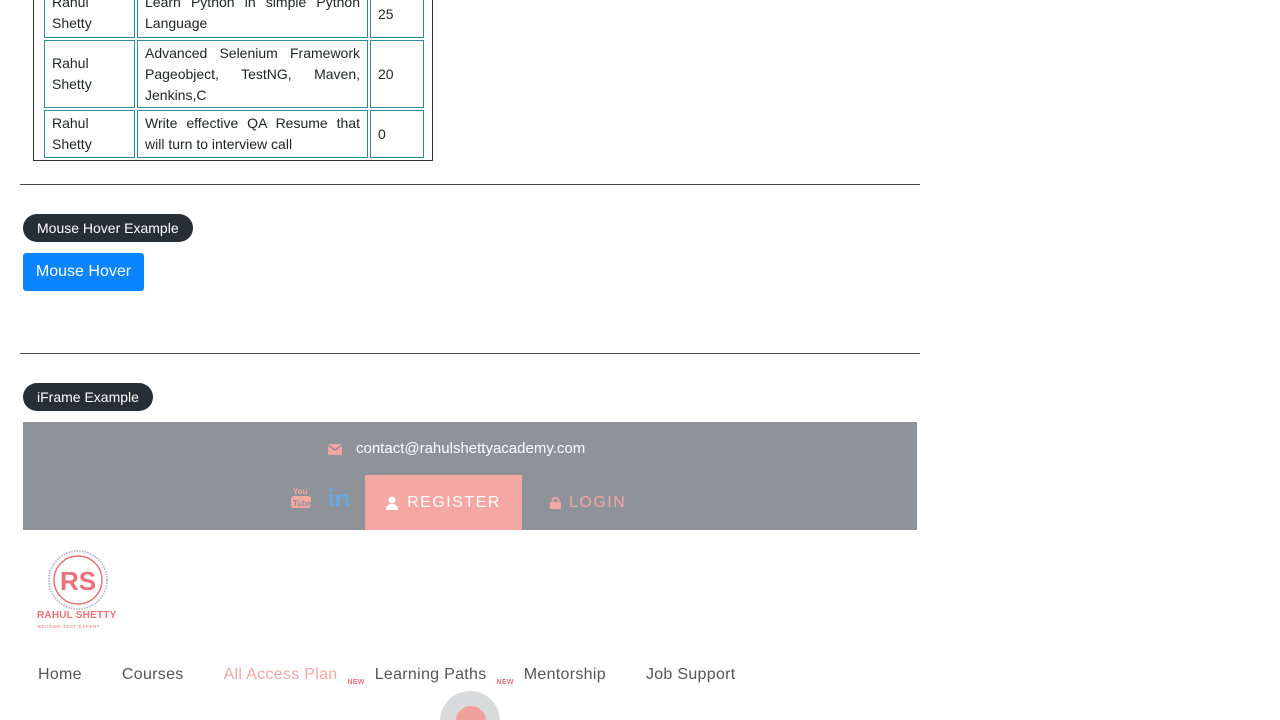 The width and height of the screenshot is (1280, 720). Describe the element at coordinates (83, 272) in the screenshot. I see `mouse-hover-button: Mouse Hover` at that location.